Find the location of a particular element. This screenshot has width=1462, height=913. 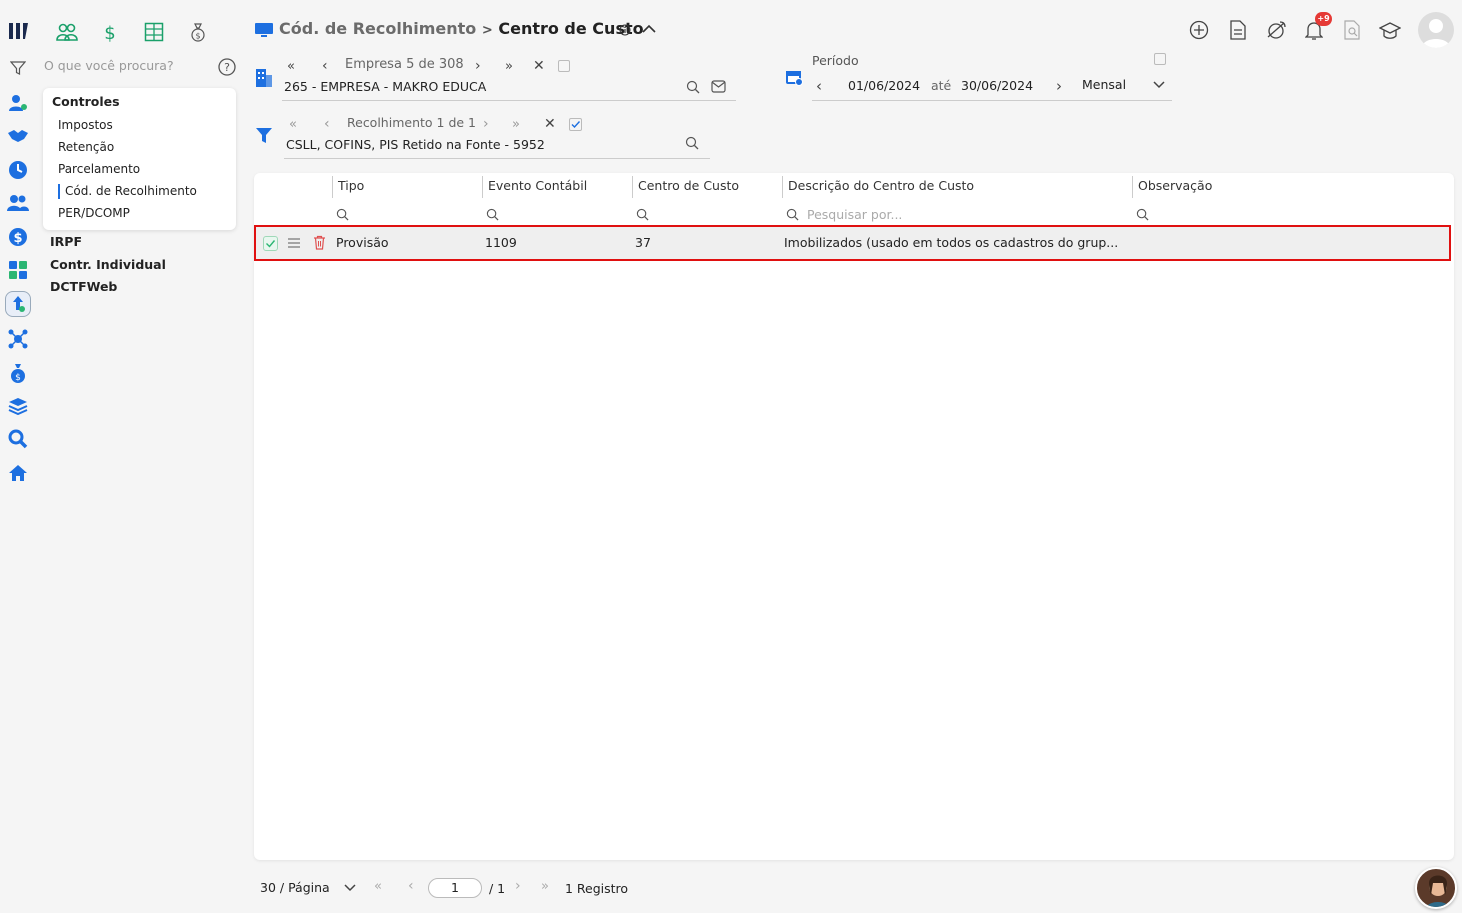

column-header-evento: Evento Contábil is located at coordinates (534, 187).